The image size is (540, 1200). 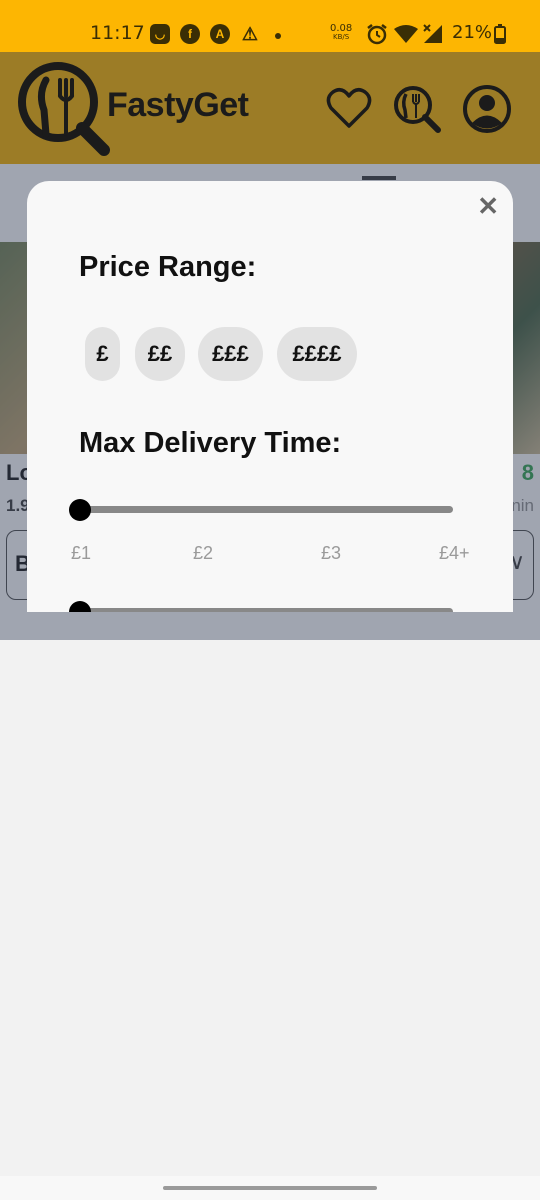 I want to click on slider-tick-1: £1, so click(x=81, y=553).